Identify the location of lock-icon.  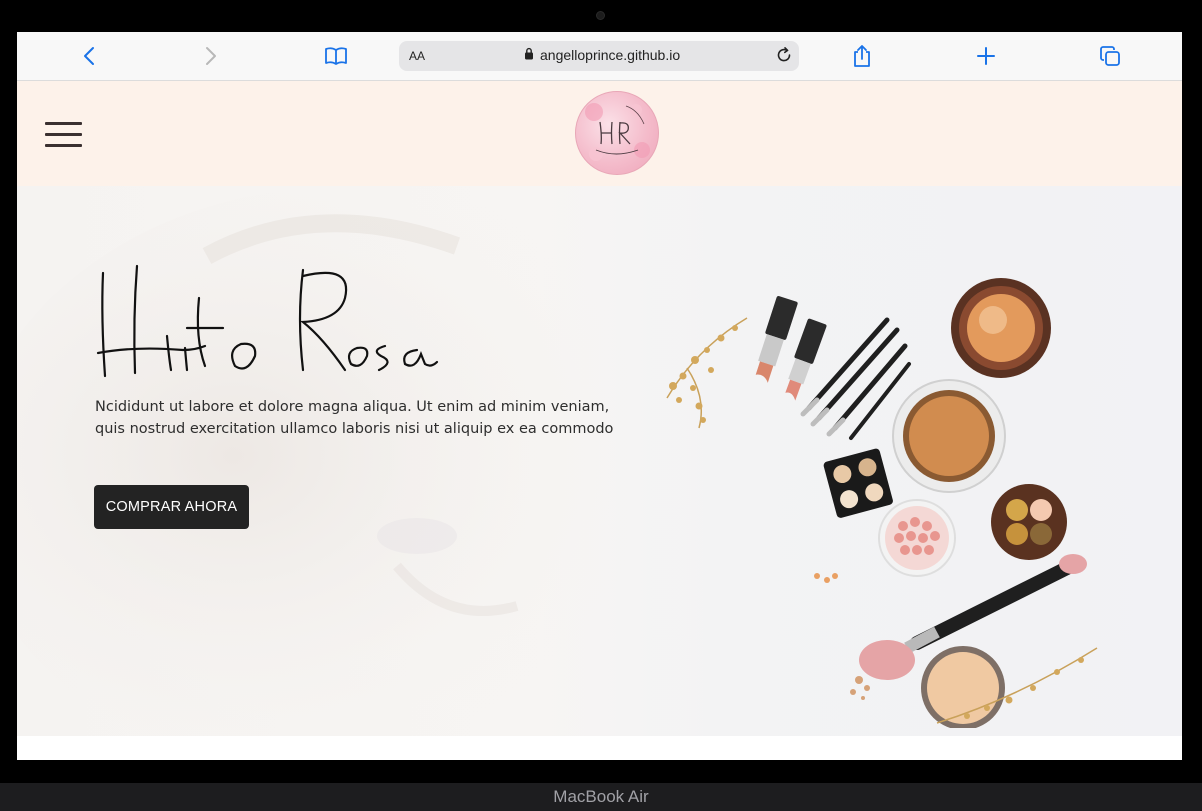
(529, 55).